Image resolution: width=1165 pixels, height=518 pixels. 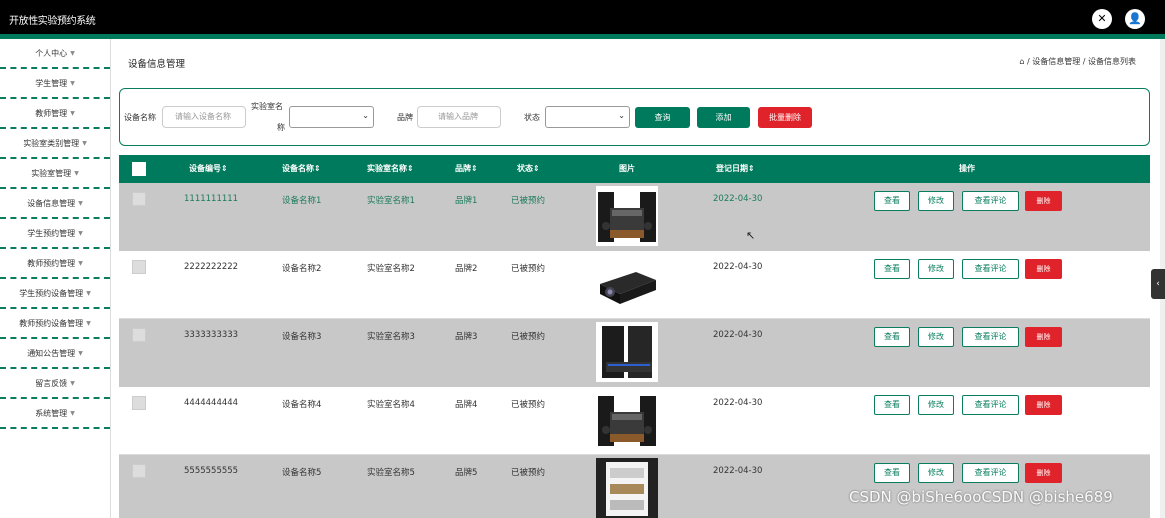 I want to click on brand-label: 品牌, so click(x=405, y=117).